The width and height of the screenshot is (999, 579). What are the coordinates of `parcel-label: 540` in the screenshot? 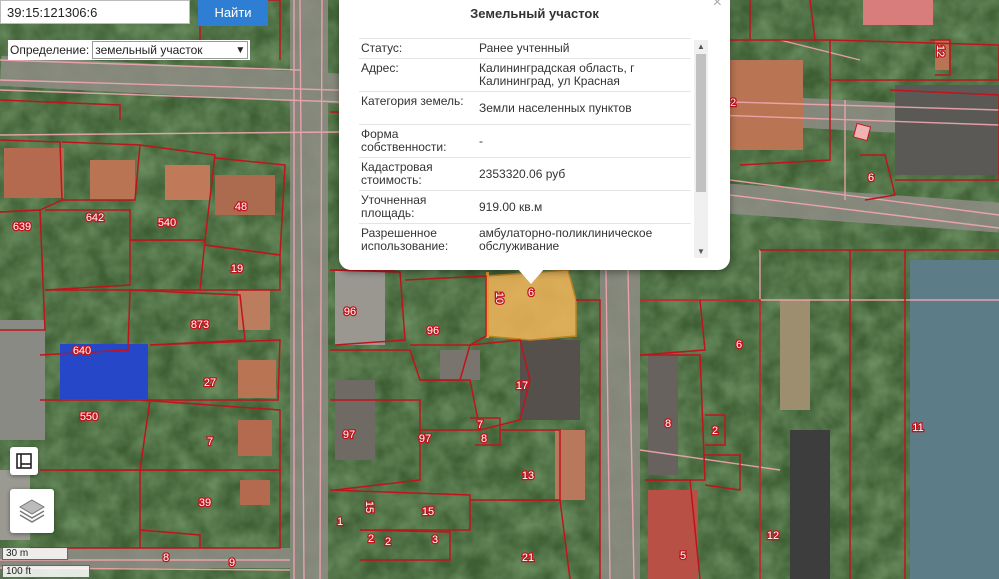 It's located at (167, 223).